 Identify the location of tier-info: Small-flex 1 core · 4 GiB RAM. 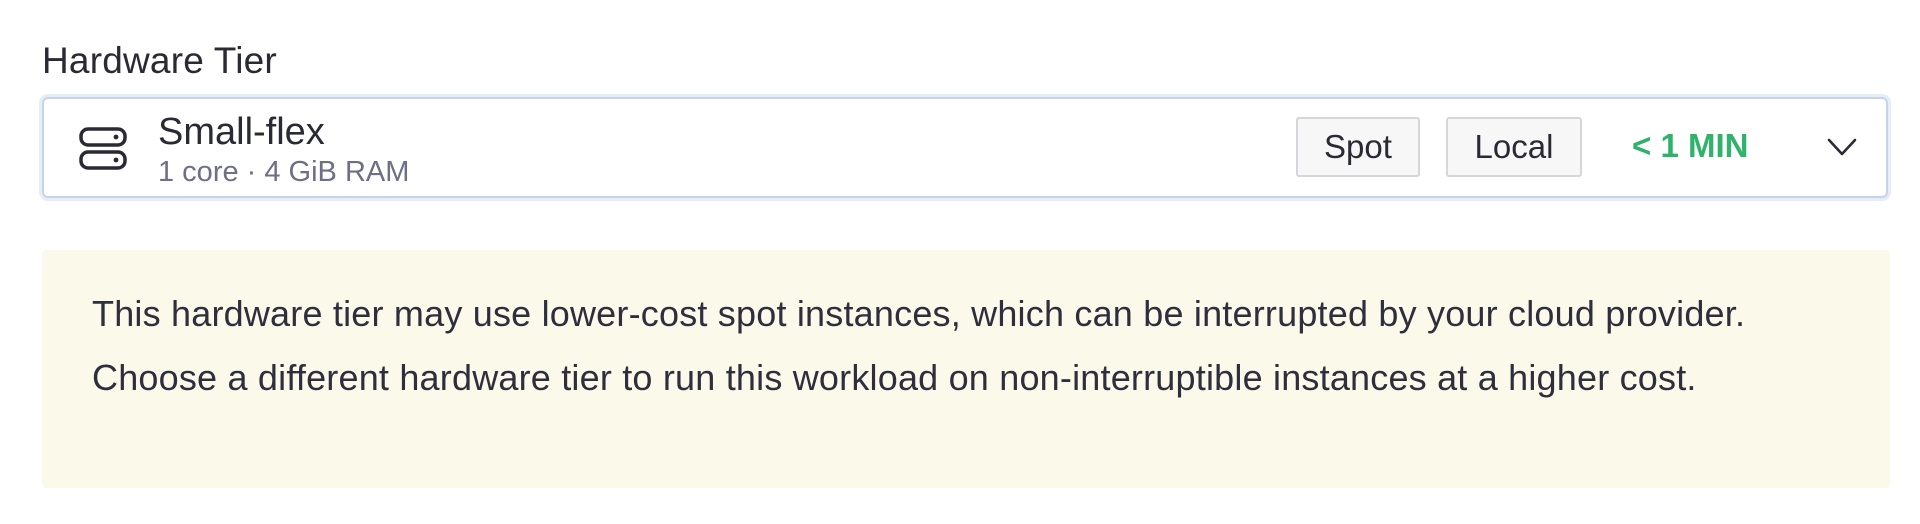
(283, 150).